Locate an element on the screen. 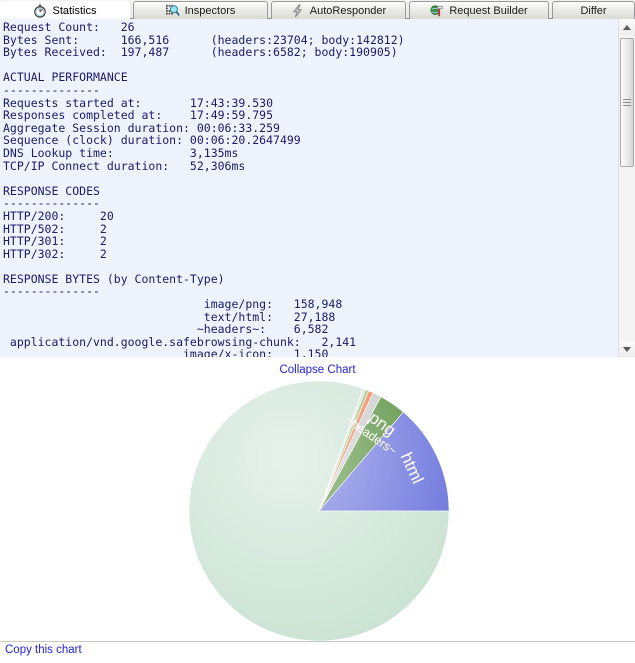  tab-request-builder: Request Builder is located at coordinates (479, 10).